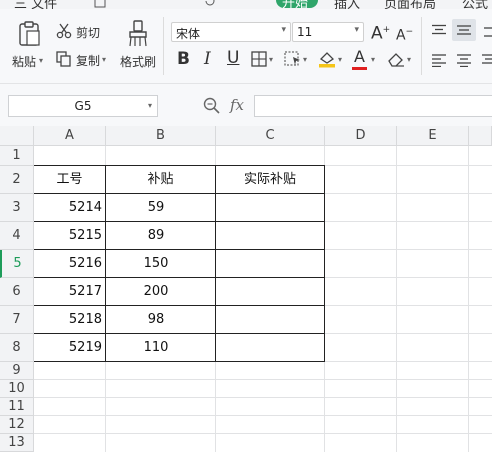 This screenshot has height=452, width=492. What do you see at coordinates (359, 68) in the screenshot?
I see `font-color-swatch` at bounding box center [359, 68].